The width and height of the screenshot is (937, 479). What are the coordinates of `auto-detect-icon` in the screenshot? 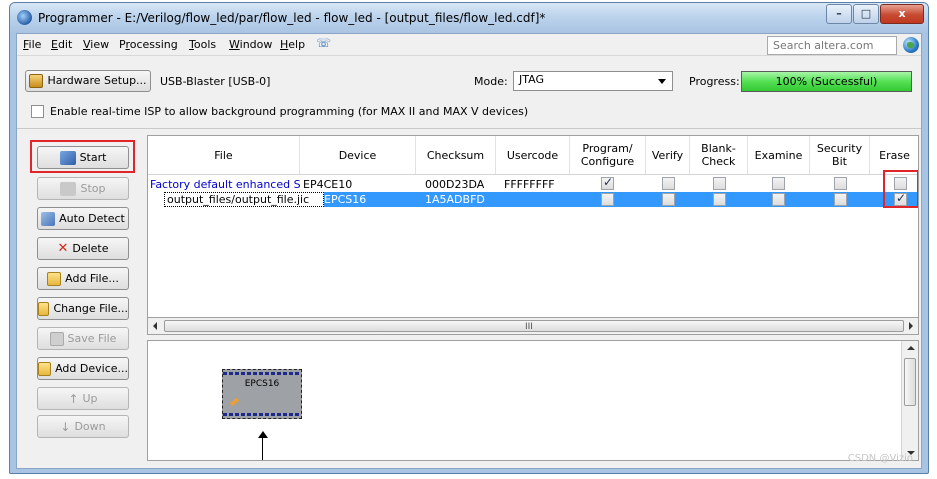 It's located at (48, 218).